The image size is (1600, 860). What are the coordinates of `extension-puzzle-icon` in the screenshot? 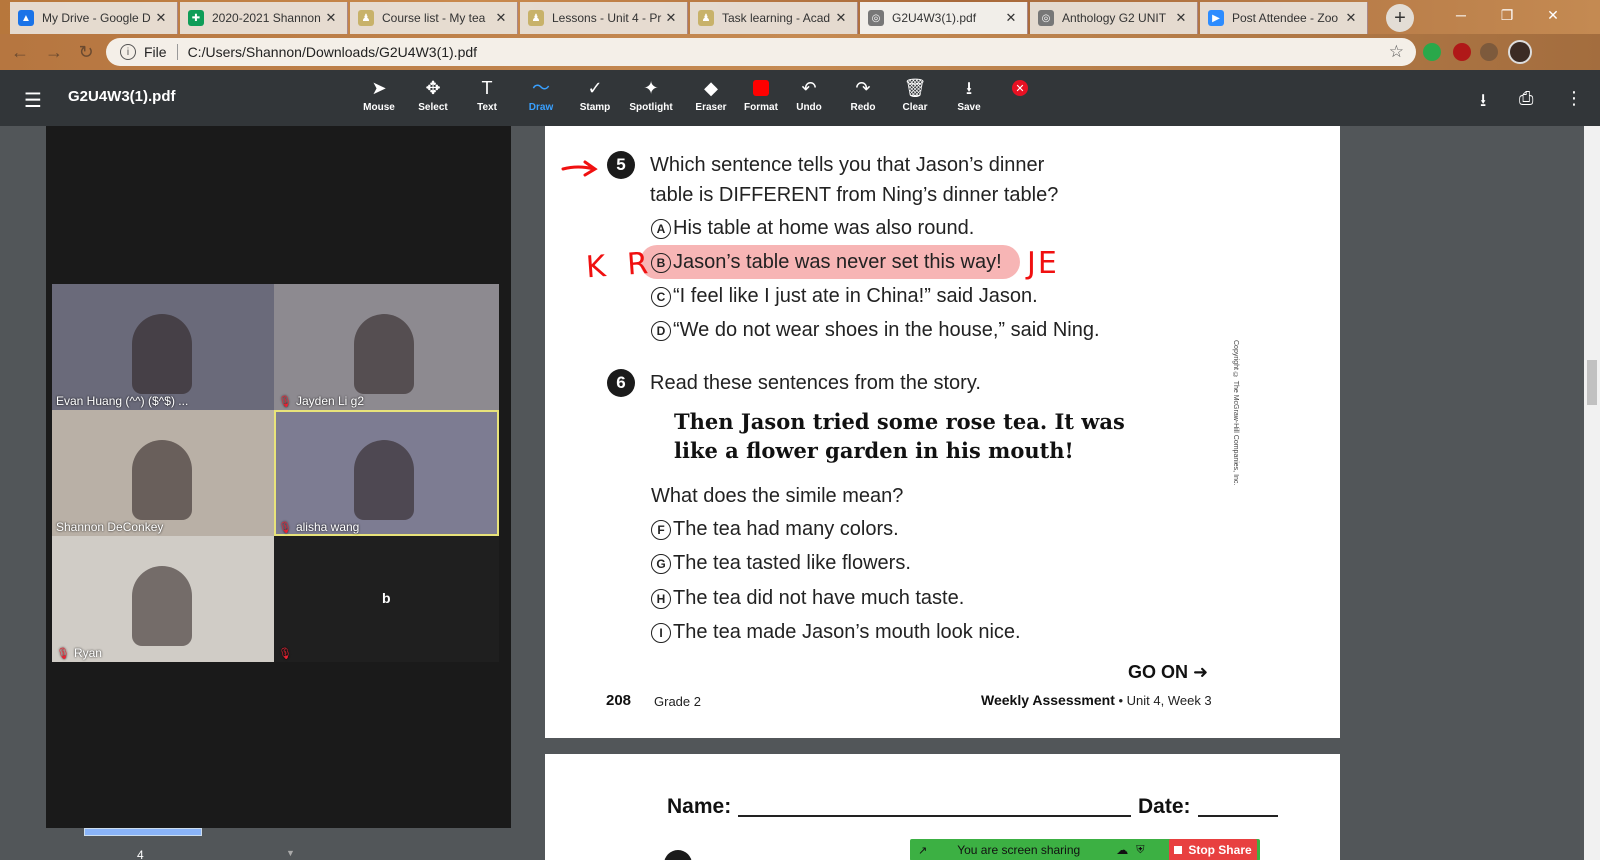 It's located at (1489, 52).